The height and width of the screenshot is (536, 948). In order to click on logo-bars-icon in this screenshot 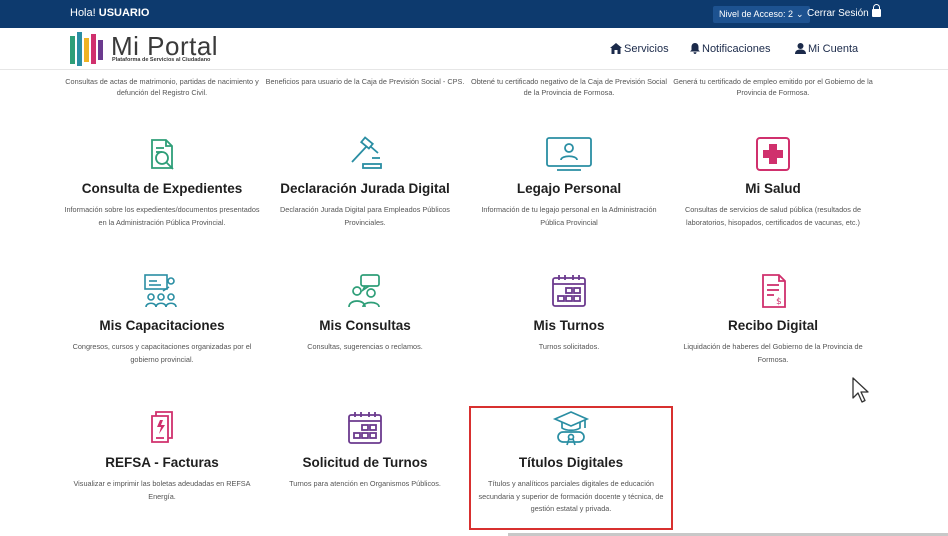, I will do `click(86, 49)`.